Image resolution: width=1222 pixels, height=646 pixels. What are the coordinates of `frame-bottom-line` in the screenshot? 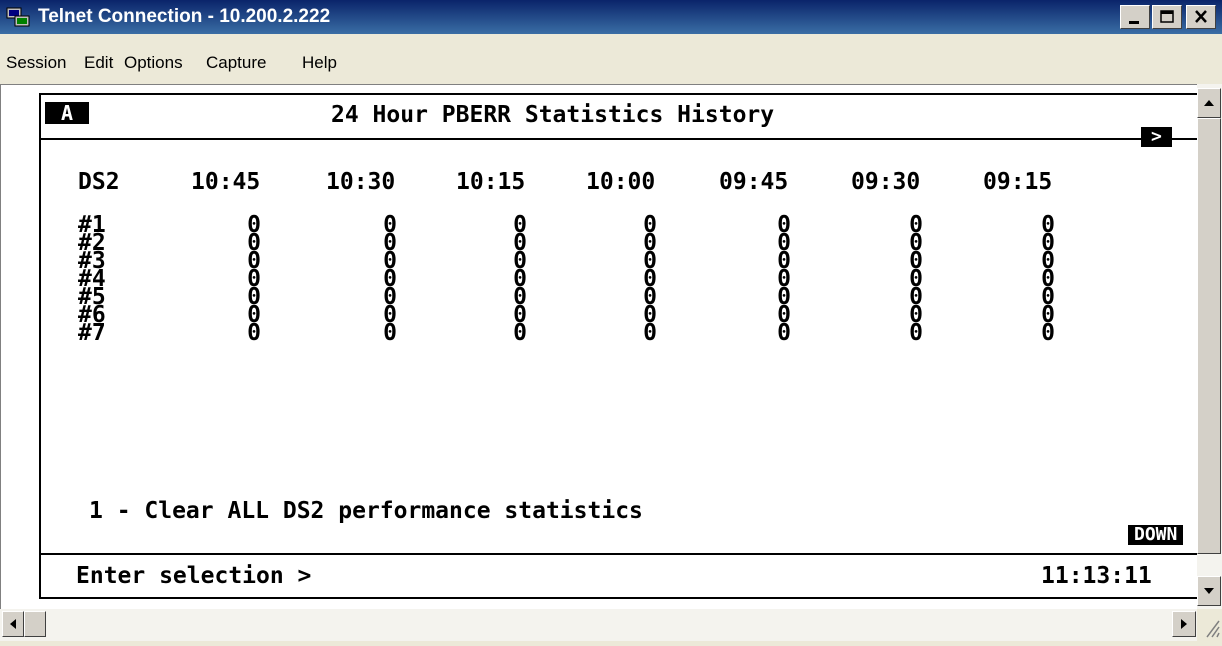 It's located at (619, 554).